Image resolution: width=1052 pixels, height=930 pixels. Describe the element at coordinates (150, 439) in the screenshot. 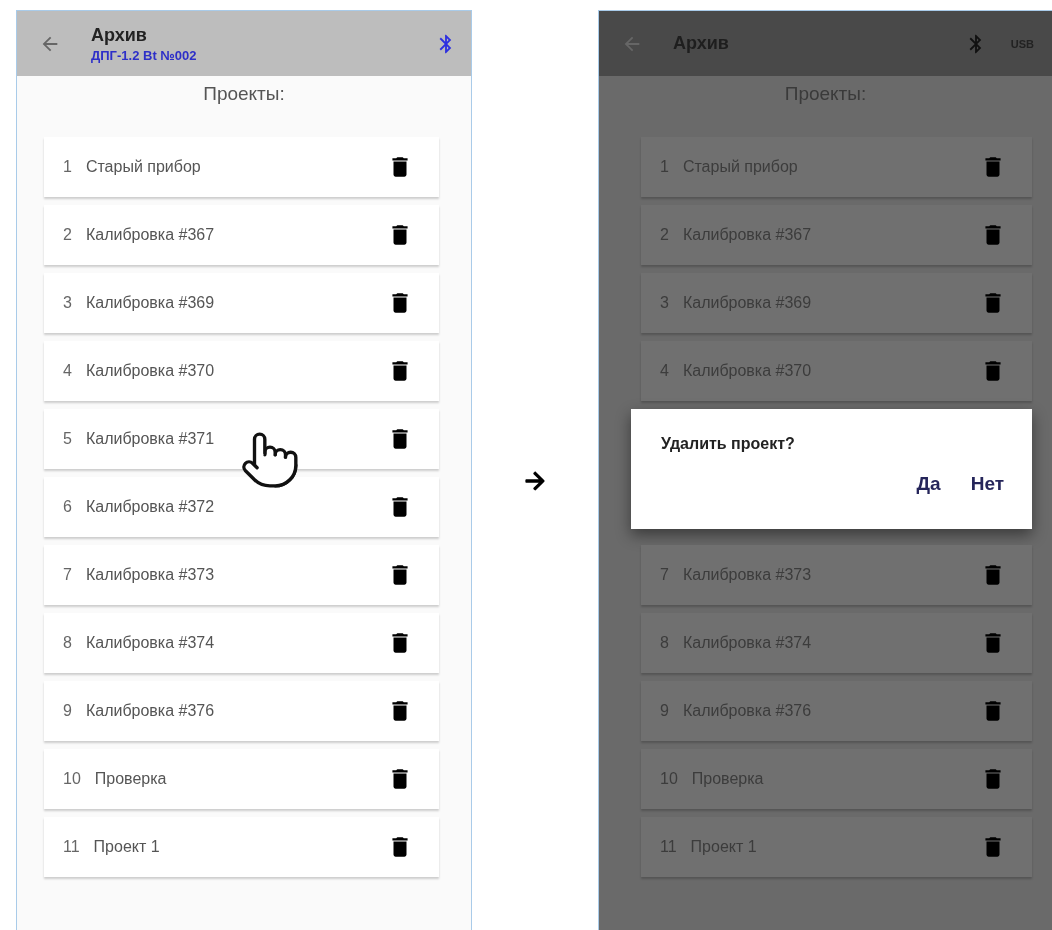

I see `project-name: Калибровка #371` at that location.